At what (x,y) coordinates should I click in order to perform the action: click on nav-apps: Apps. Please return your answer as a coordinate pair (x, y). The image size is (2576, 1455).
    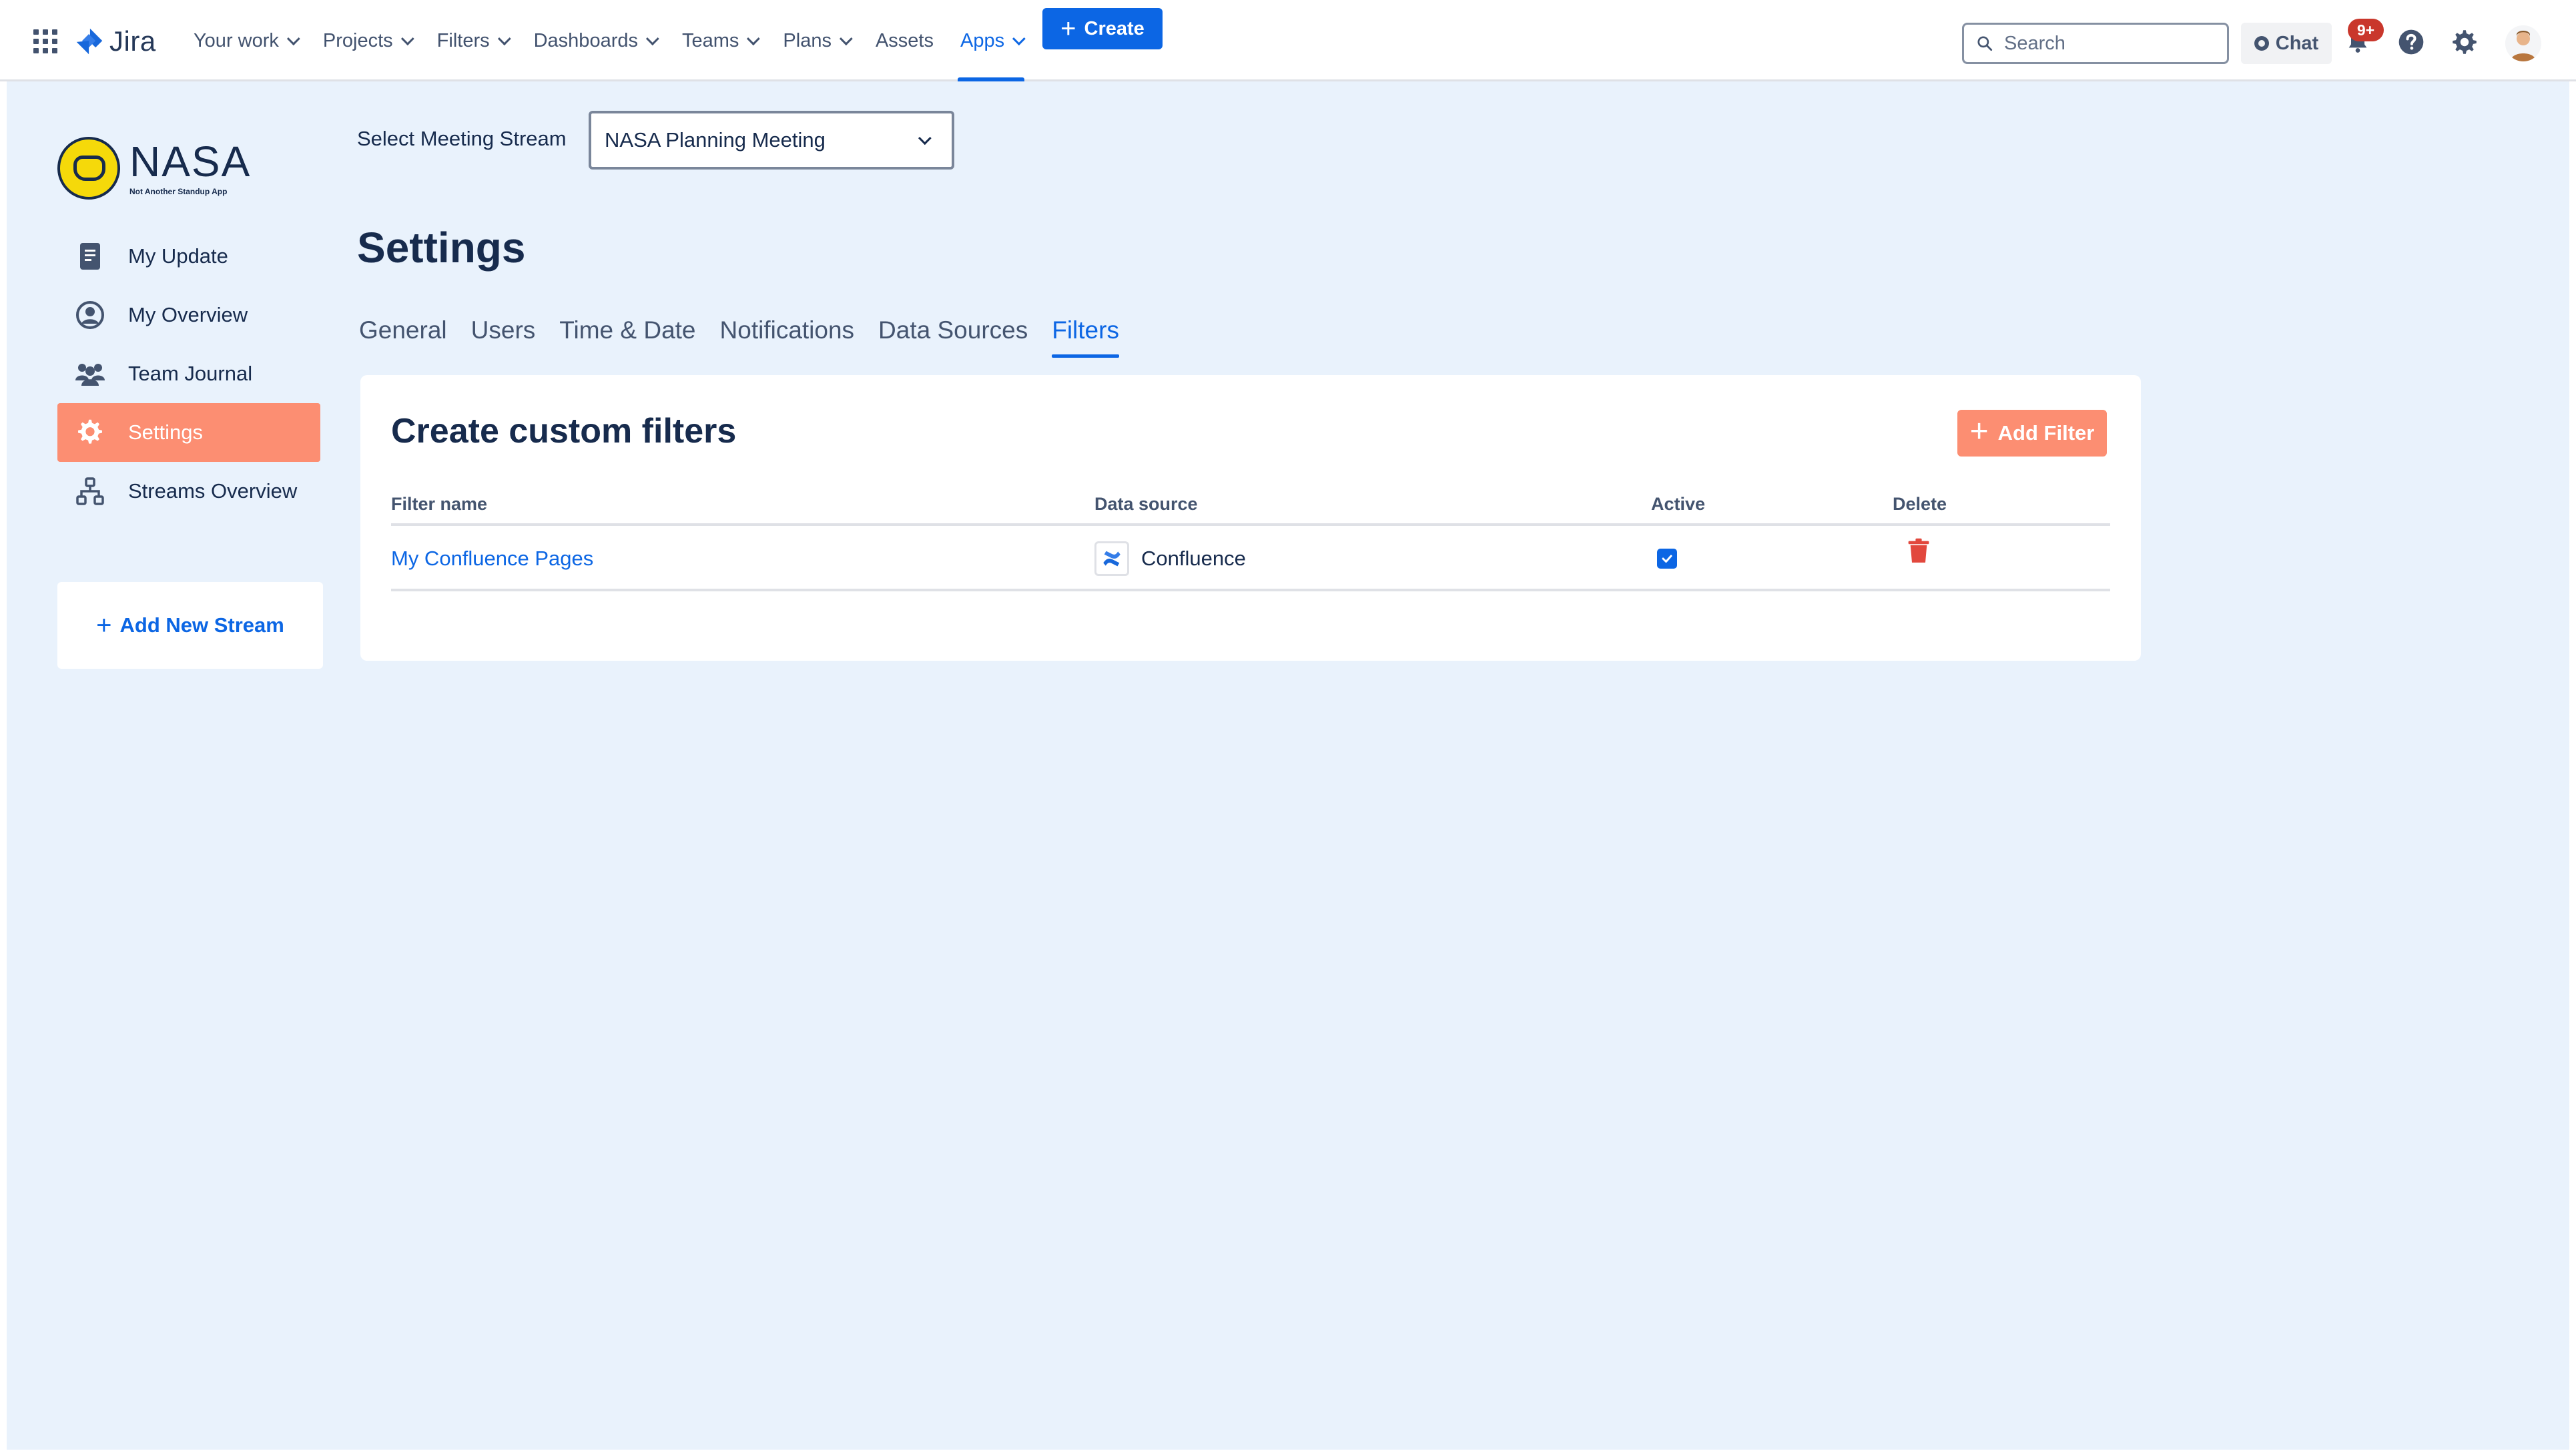
    Looking at the image, I should click on (991, 40).